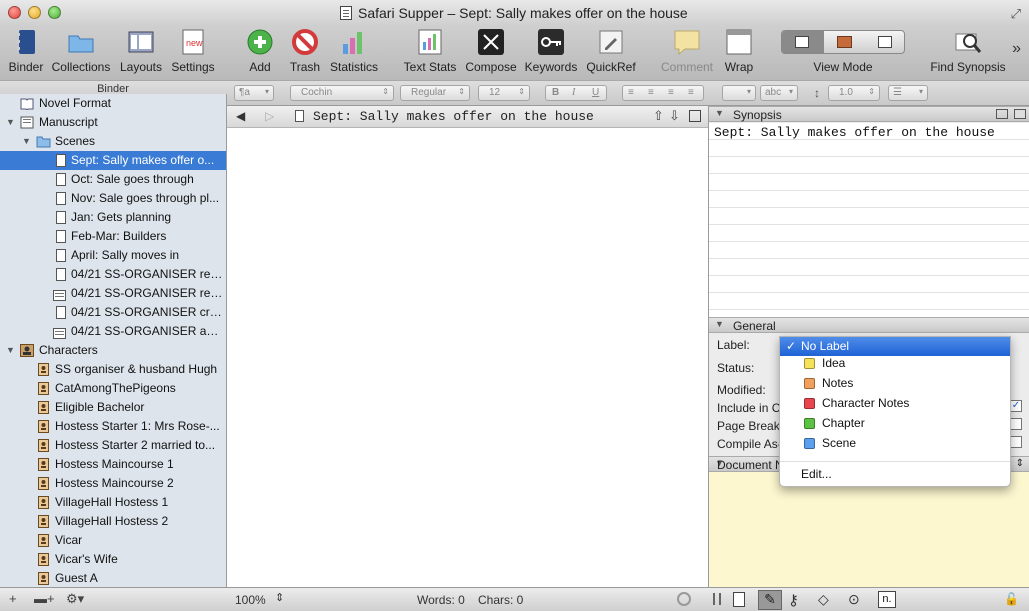 The image size is (1029, 611). What do you see at coordinates (113, 122) in the screenshot?
I see `binder-item-manuscript: ▼ Manuscript` at bounding box center [113, 122].